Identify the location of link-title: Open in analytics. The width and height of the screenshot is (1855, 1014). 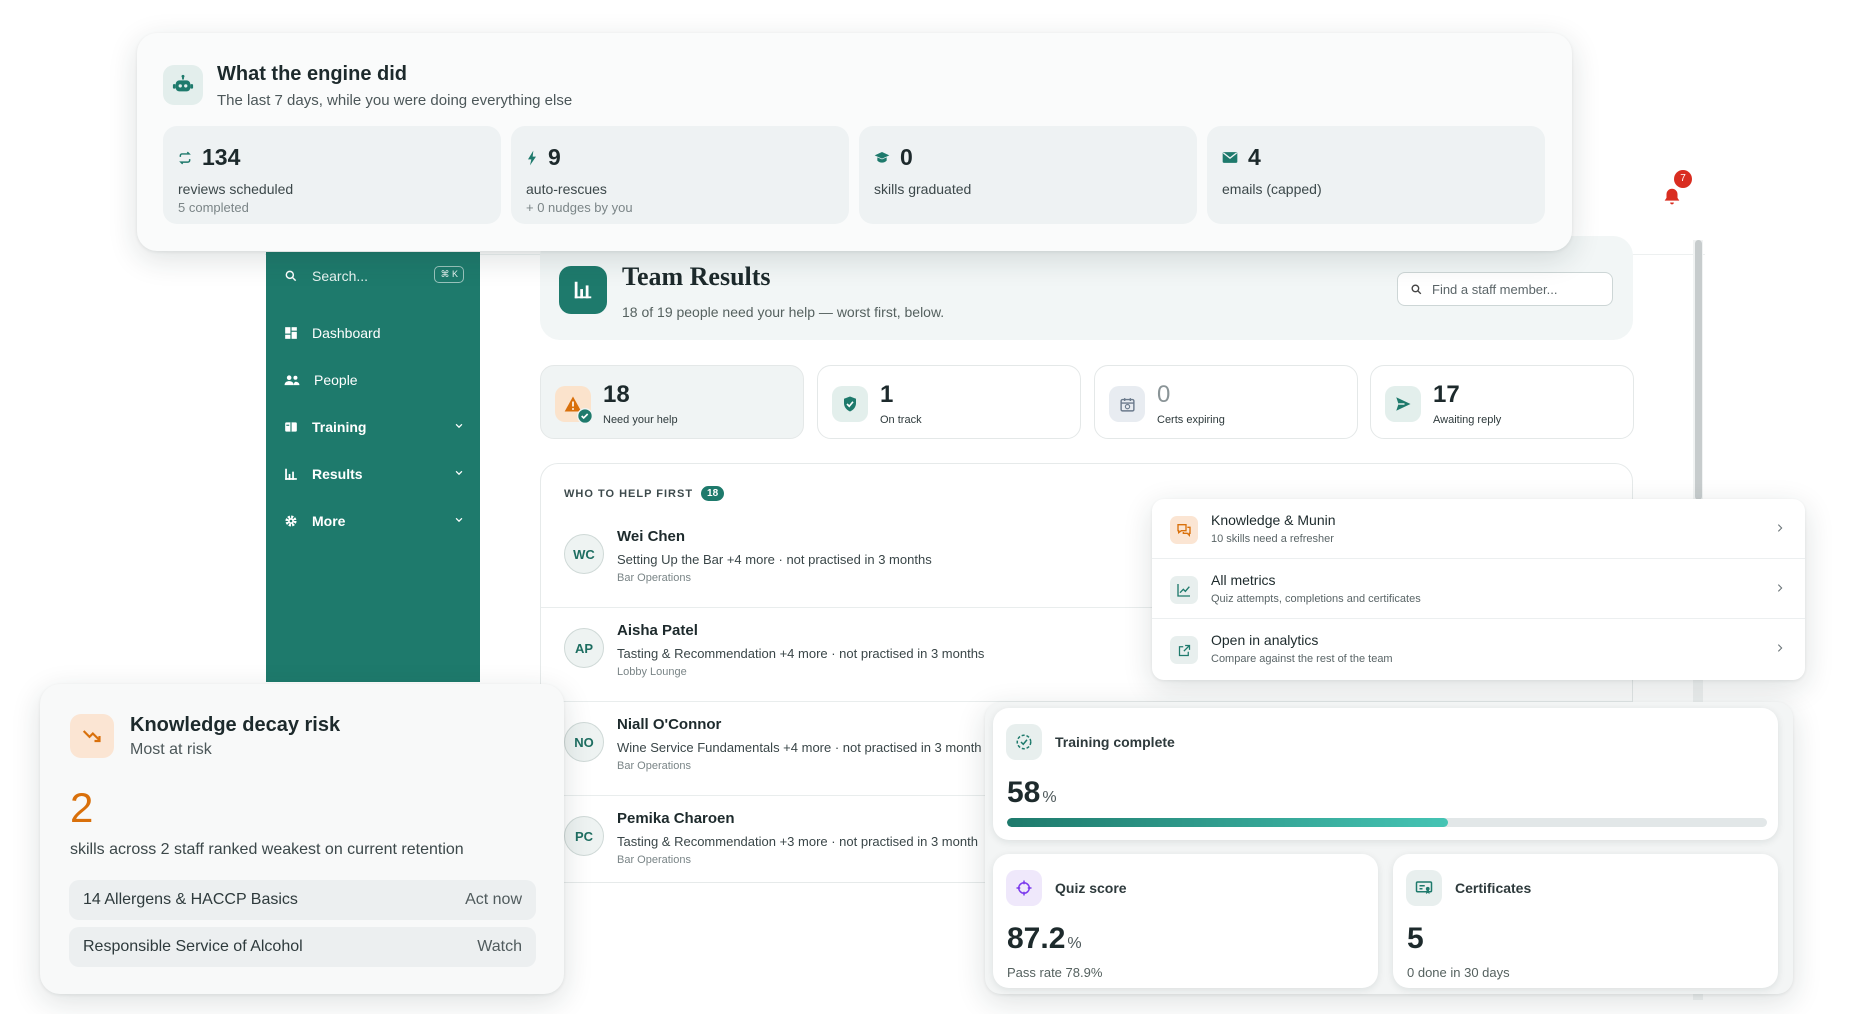
(1265, 640).